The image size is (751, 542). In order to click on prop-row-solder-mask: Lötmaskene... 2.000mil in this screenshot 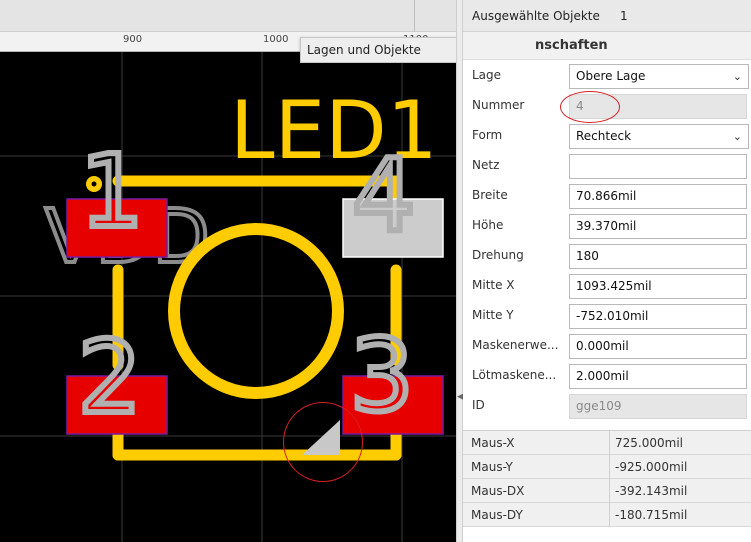, I will do `click(607, 377)`.